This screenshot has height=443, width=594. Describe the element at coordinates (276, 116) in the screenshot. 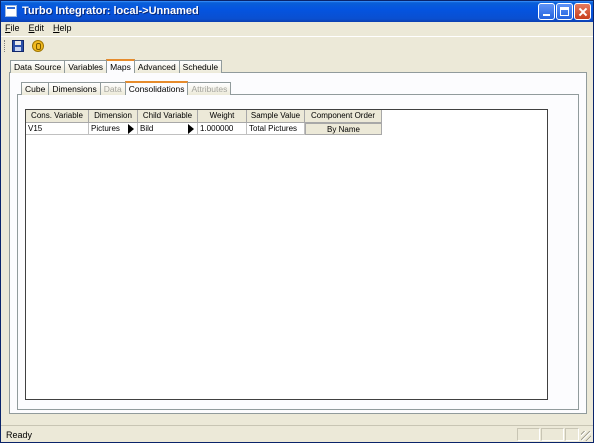

I see `column-header-sample-value: Sample Value` at that location.